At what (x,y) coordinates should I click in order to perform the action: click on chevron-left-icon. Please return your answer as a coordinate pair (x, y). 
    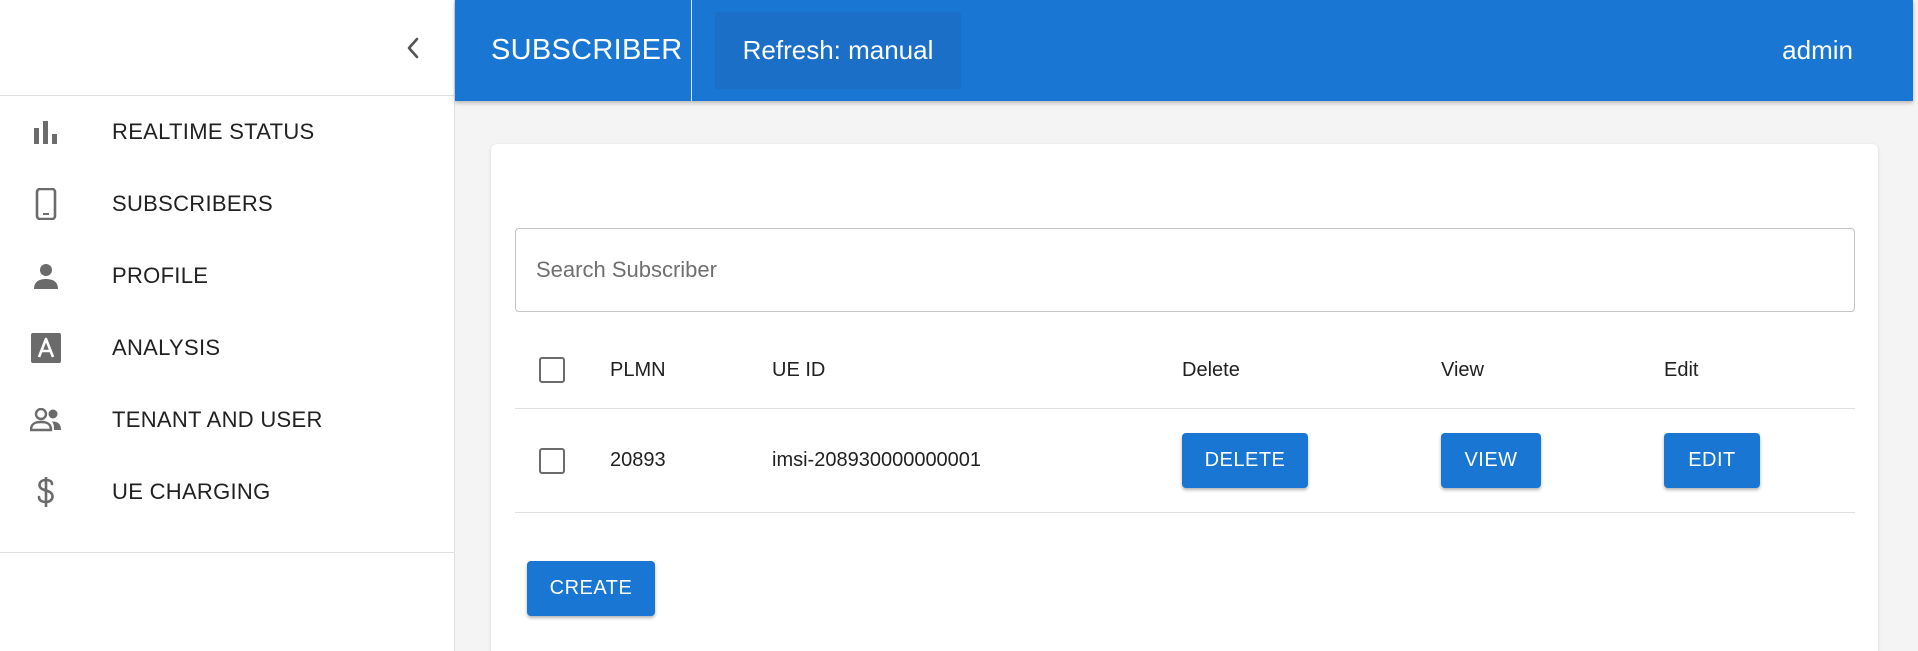
    Looking at the image, I should click on (413, 48).